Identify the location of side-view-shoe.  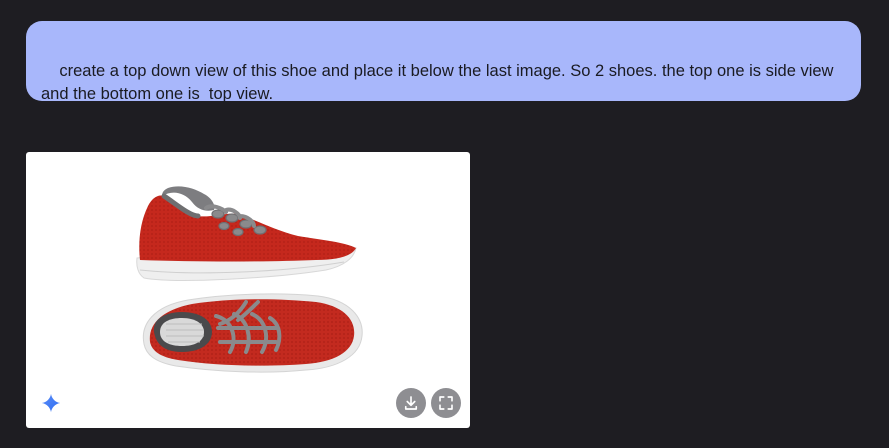
(246, 233).